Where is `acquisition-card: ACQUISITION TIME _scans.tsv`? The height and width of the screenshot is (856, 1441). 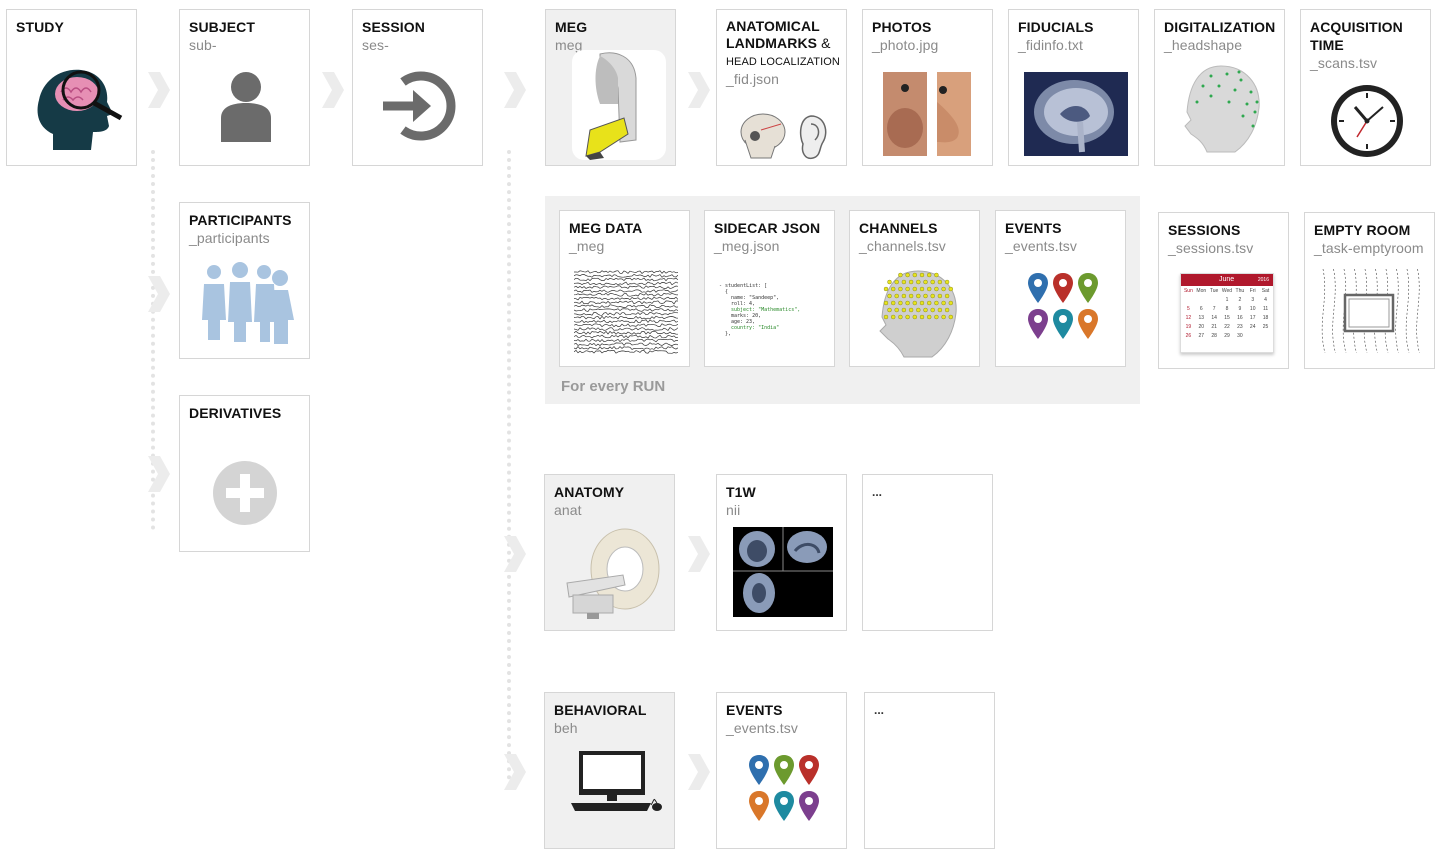 acquisition-card: ACQUISITION TIME _scans.tsv is located at coordinates (1365, 87).